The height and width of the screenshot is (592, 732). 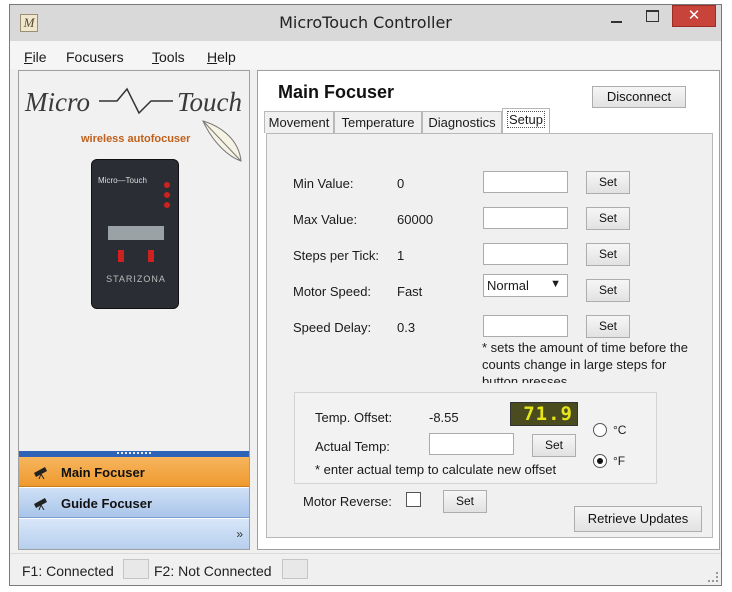 I want to click on nav-overflow-bar: », so click(x=134, y=534).